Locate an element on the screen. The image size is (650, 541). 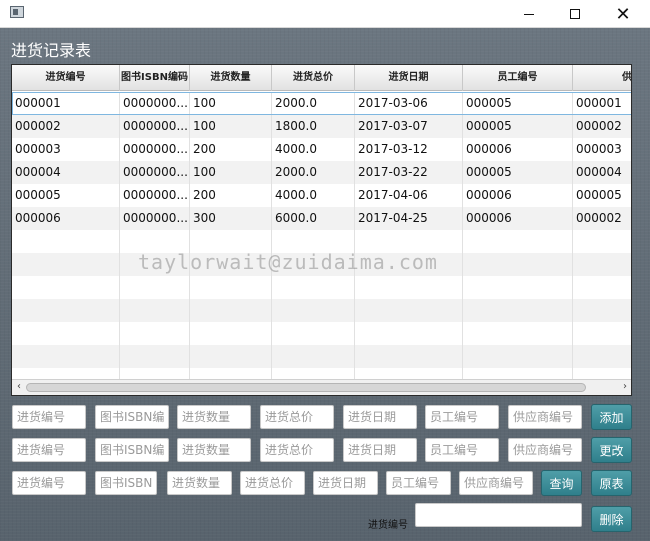
add-isbn-input is located at coordinates (132, 417).